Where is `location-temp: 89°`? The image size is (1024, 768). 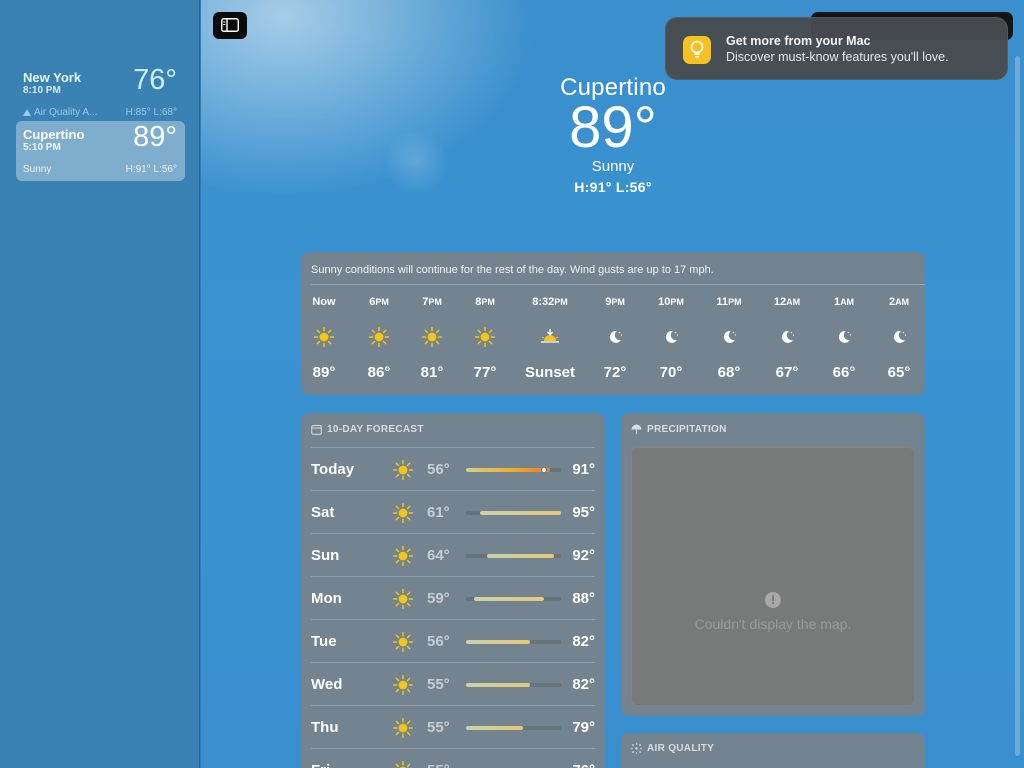
location-temp: 89° is located at coordinates (155, 137).